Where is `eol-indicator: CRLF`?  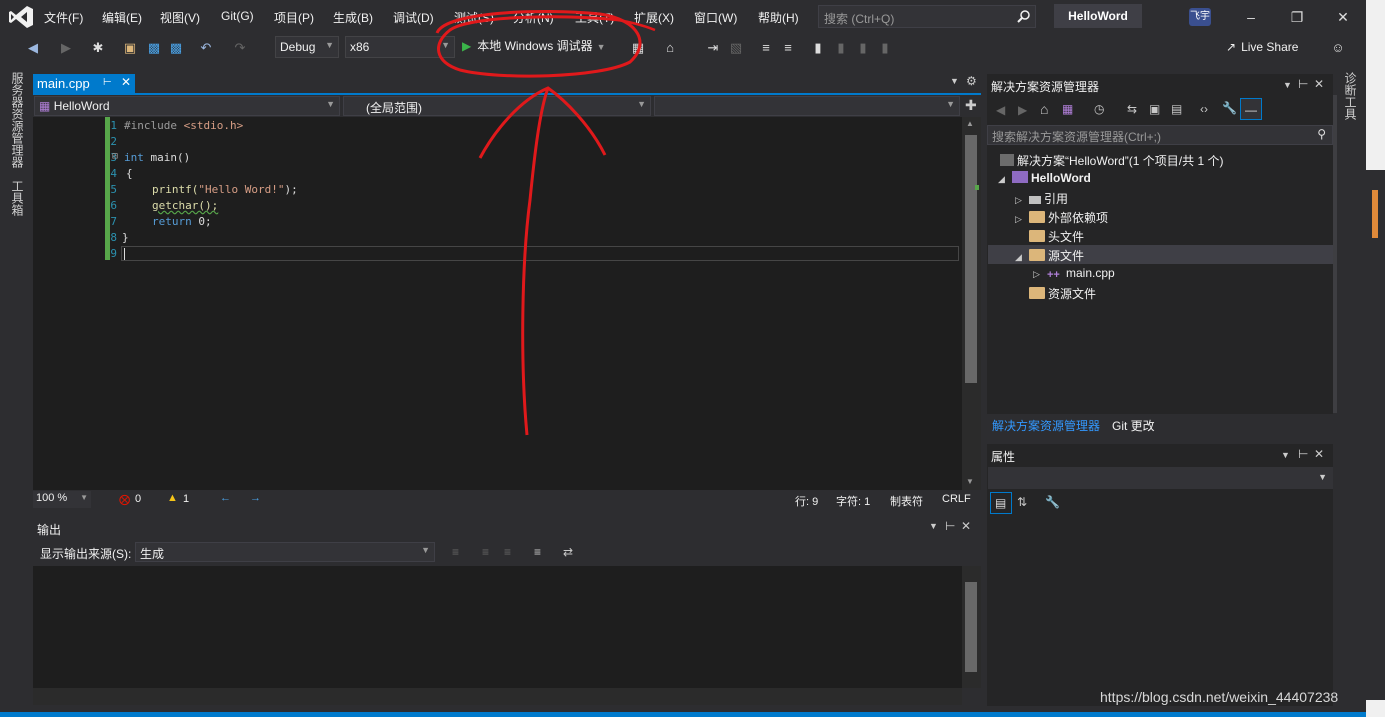
eol-indicator: CRLF is located at coordinates (956, 499).